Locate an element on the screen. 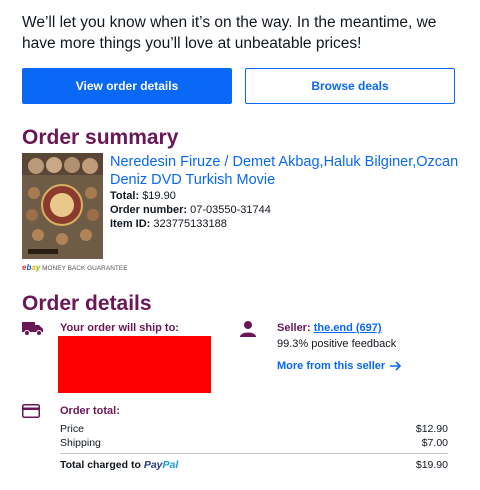 The image size is (480, 490). order-details-heading: Order details is located at coordinates (87, 303).